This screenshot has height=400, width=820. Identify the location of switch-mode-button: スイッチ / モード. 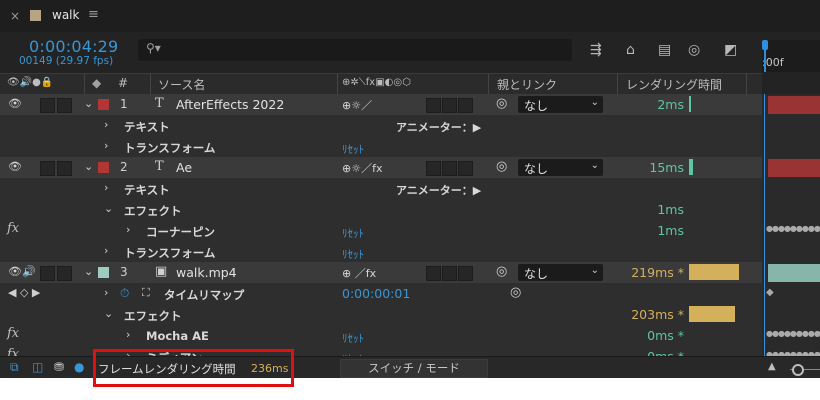
(414, 368).